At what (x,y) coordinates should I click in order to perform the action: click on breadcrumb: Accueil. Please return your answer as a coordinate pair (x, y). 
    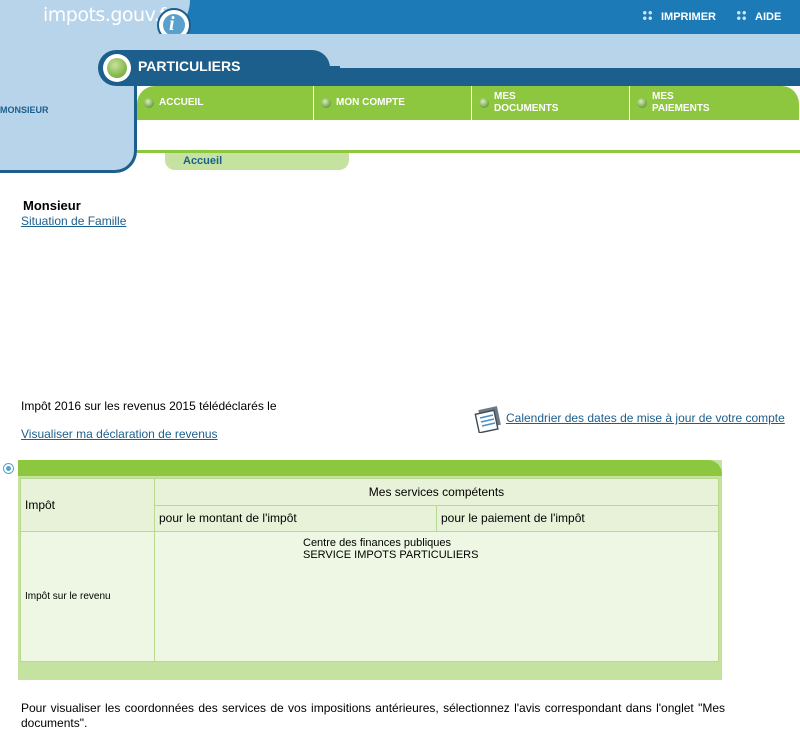
    Looking at the image, I should click on (257, 161).